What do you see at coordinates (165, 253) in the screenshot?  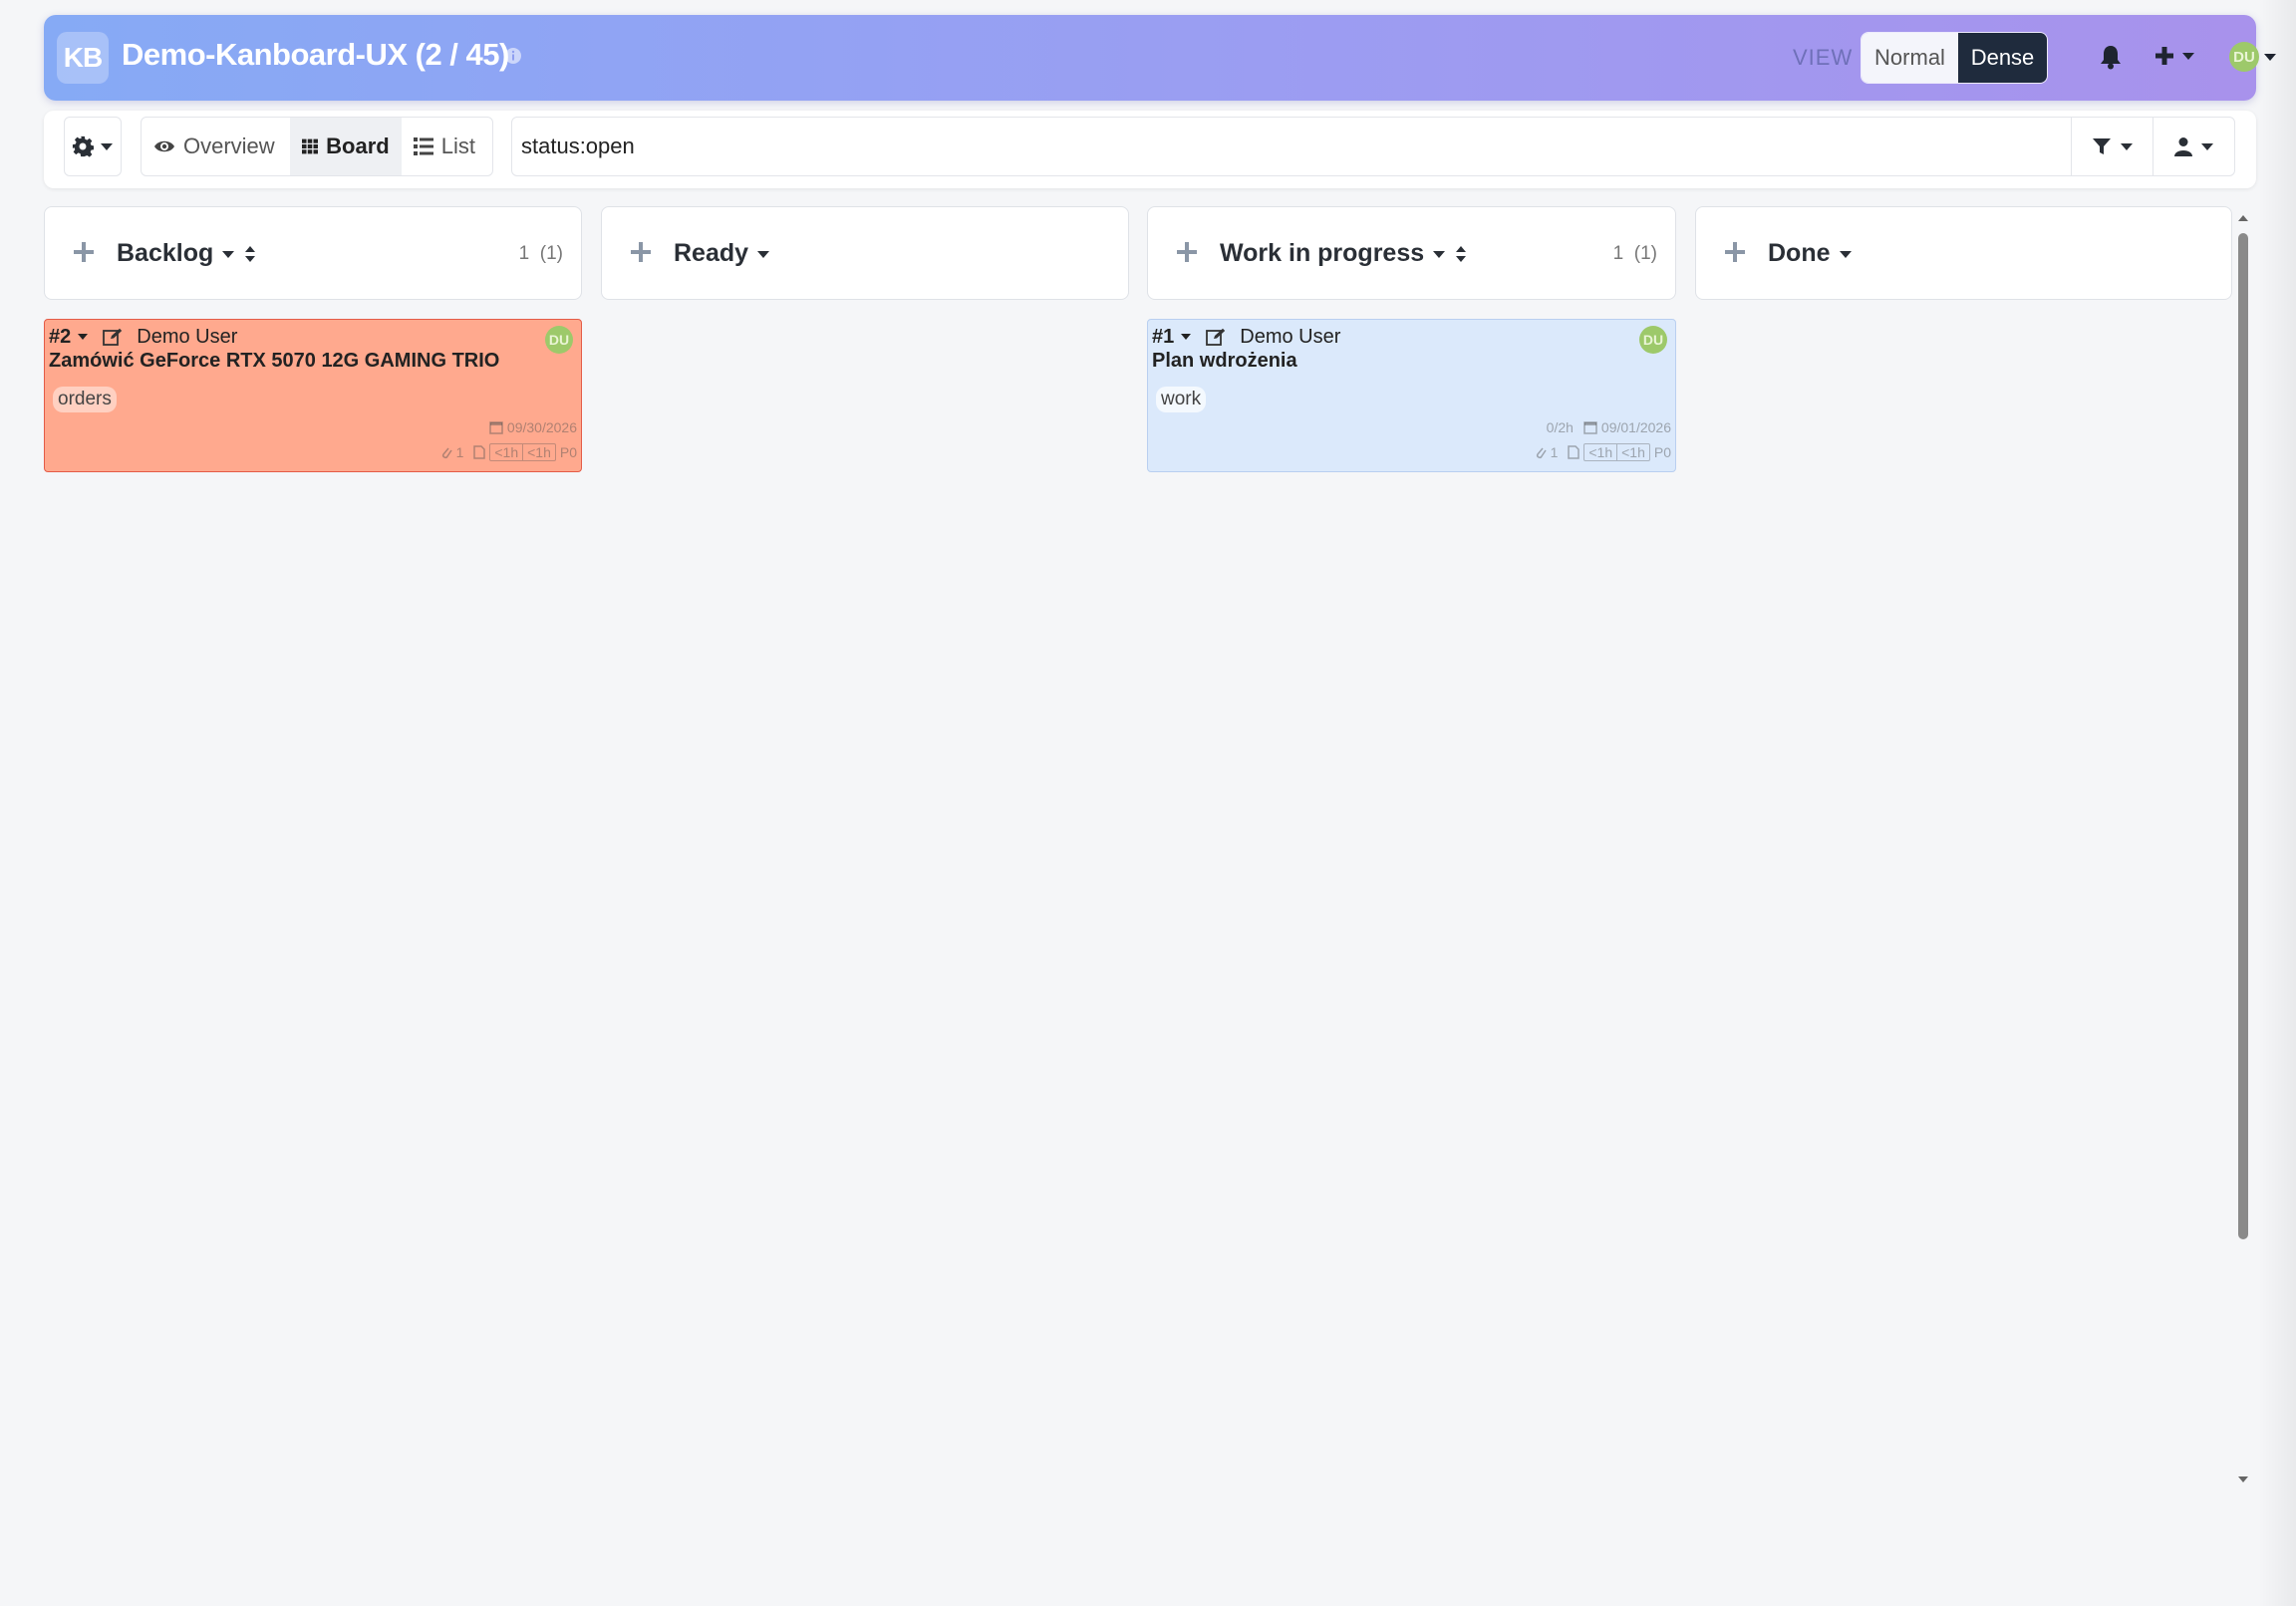 I see `column-title-label: Backlog` at bounding box center [165, 253].